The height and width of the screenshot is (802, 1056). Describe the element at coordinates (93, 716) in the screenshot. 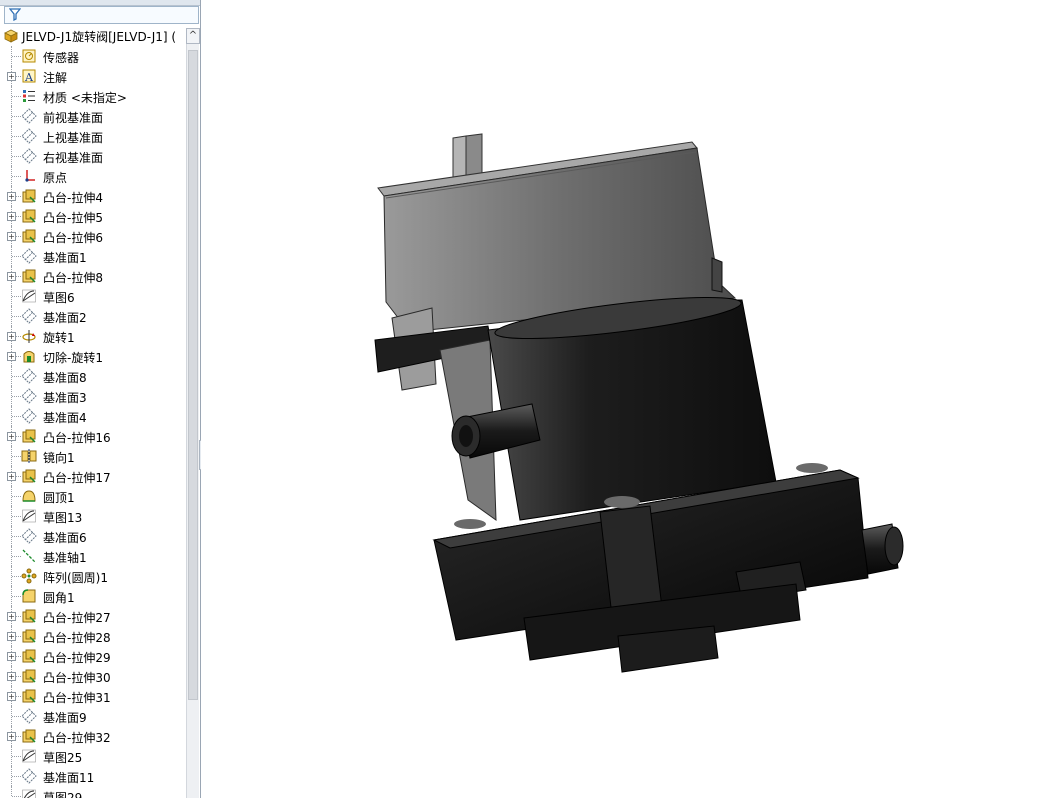

I see `tree-item: 基准面9` at that location.